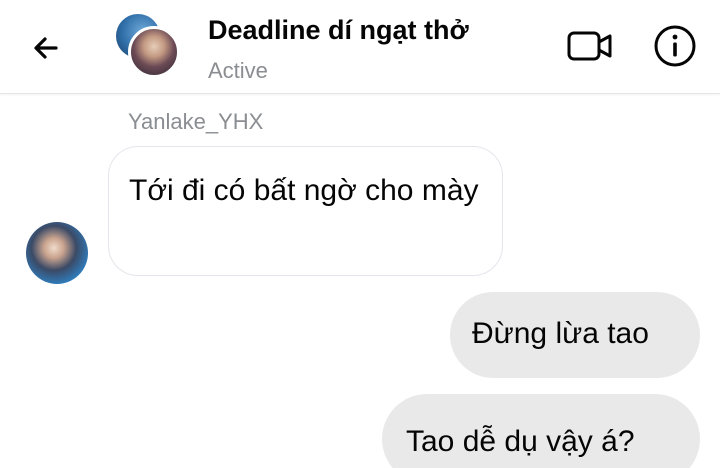  I want to click on outgoing-message-bubble: Tao dễ dụ vậy á?, so click(541, 431).